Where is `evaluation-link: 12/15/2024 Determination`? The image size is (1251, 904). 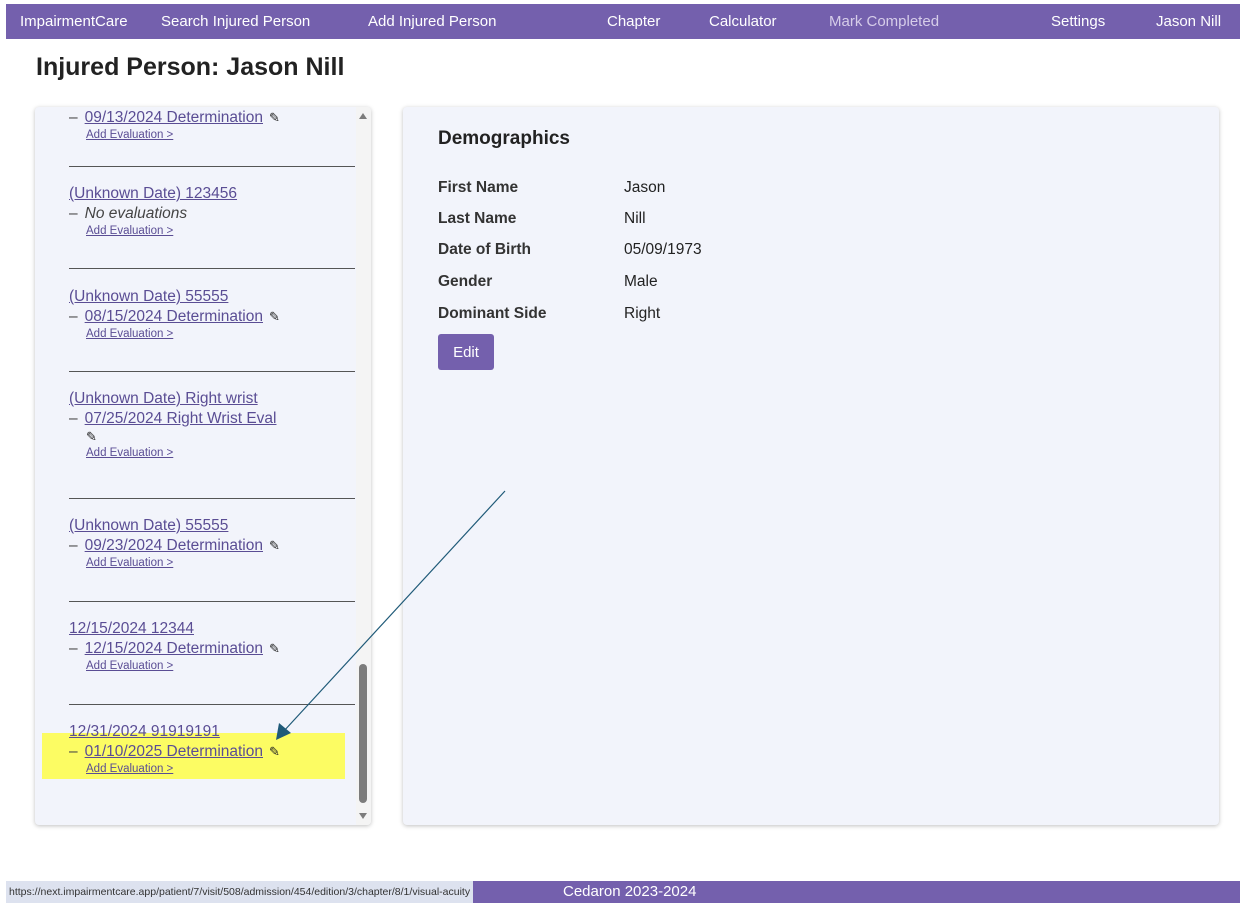 evaluation-link: 12/15/2024 Determination is located at coordinates (174, 648).